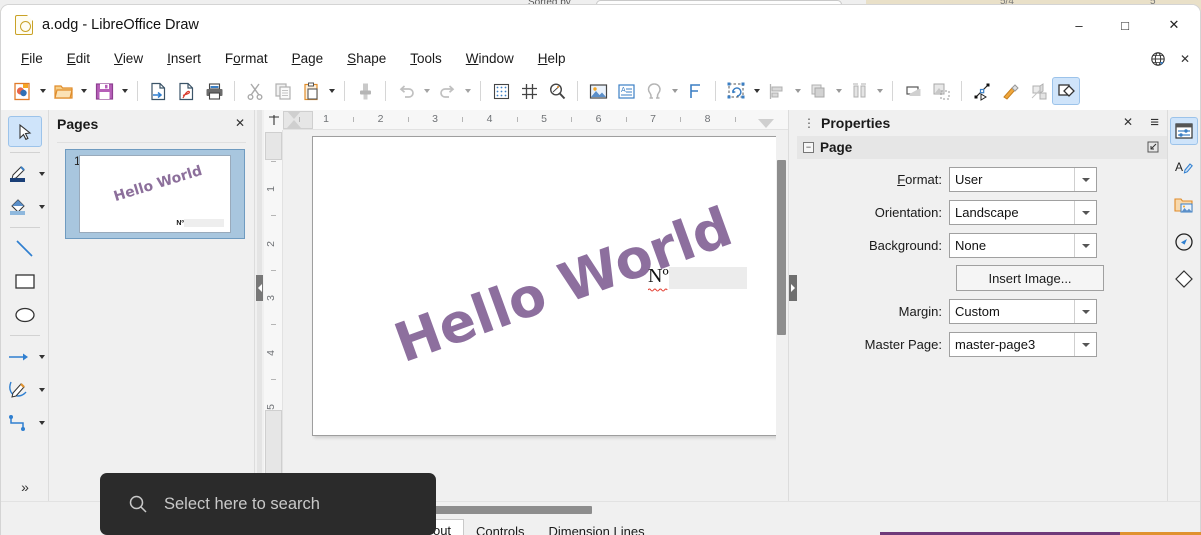 This screenshot has width=1201, height=535. I want to click on fill-color-tool, so click(19, 206).